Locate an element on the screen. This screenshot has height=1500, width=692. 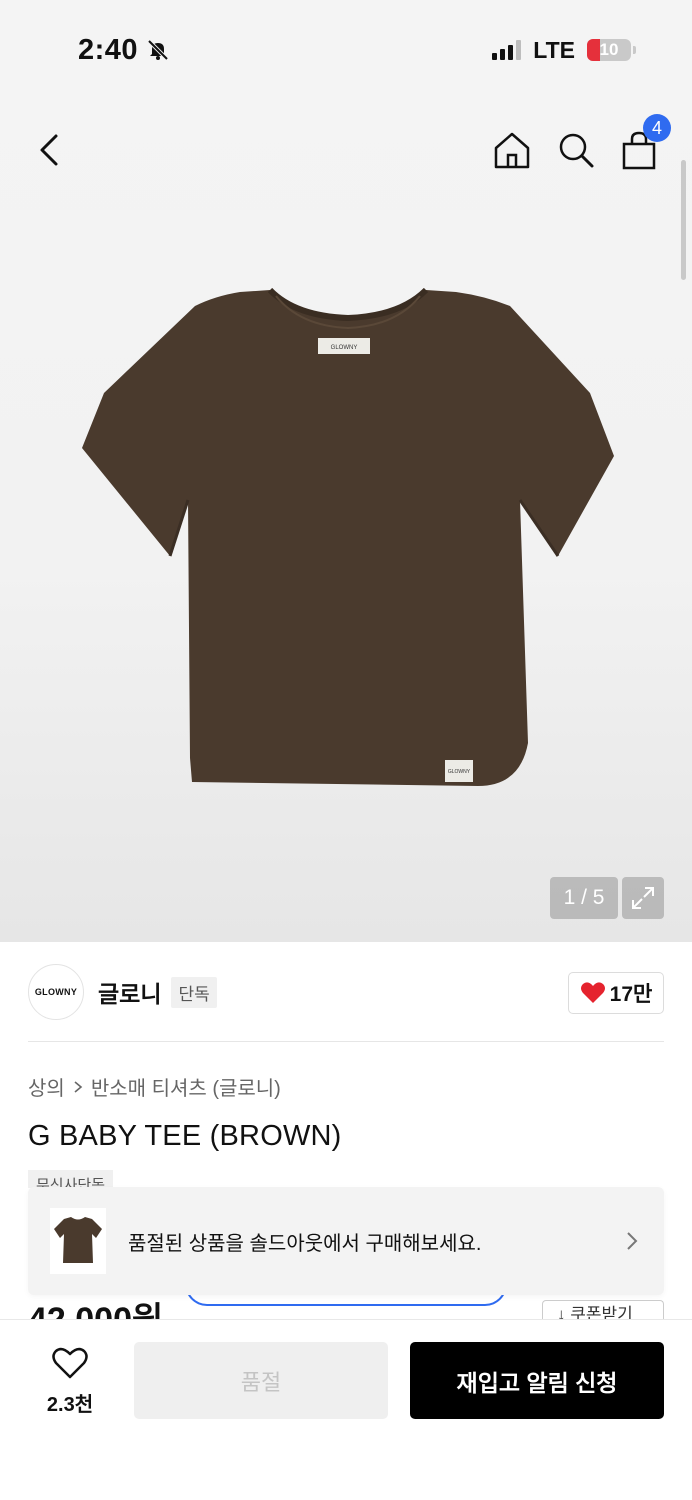
soldout-suggestion-banner: 품절된 상품을 솔드아웃에서 구매해보세요. is located at coordinates (346, 1241).